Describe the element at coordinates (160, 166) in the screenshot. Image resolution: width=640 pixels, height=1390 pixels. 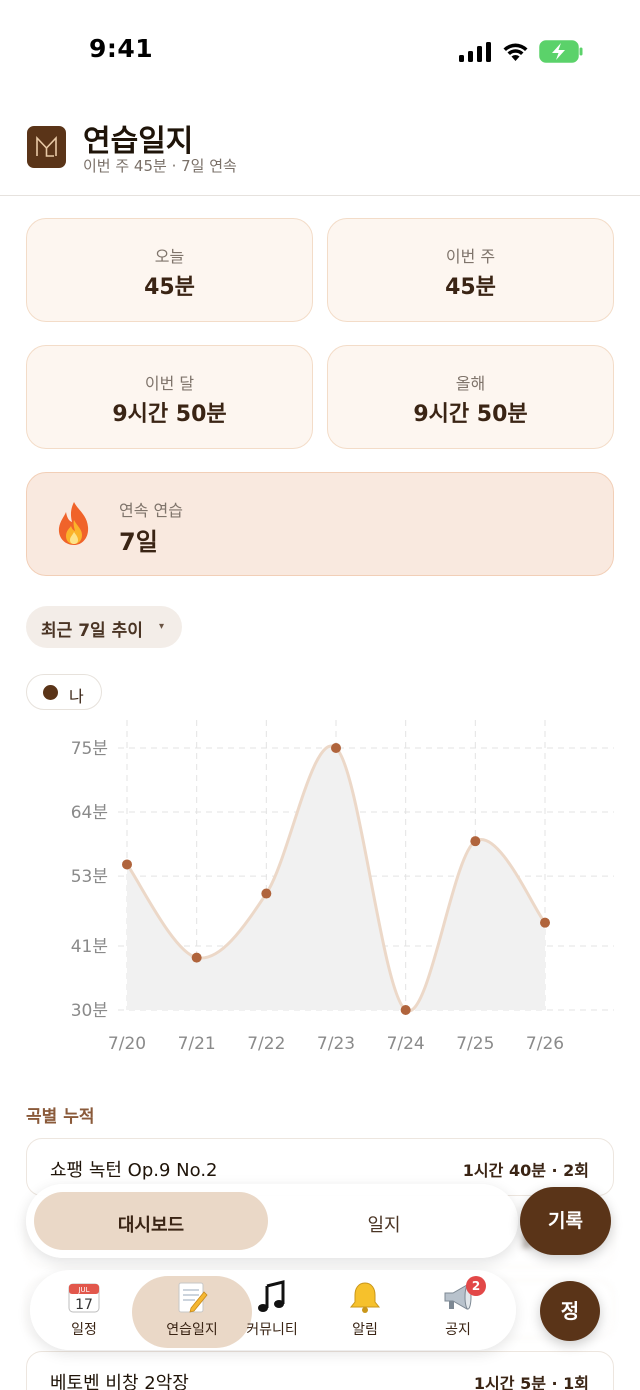
I see `page-subtitle: 이번 주 45분 · 7일 연속` at that location.